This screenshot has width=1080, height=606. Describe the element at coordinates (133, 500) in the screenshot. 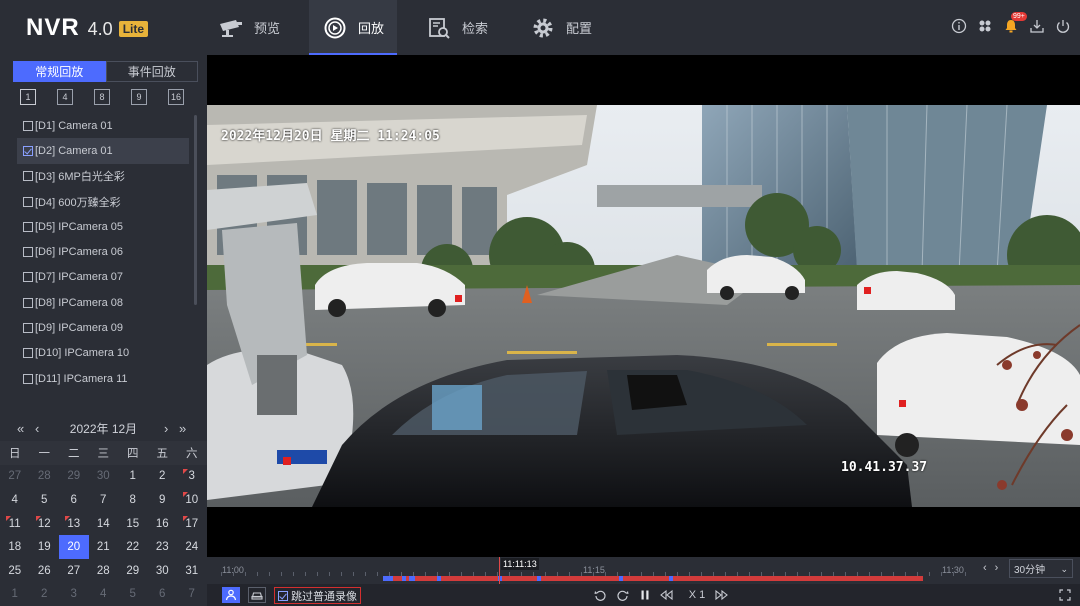

I see `calendar-day: 8` at that location.